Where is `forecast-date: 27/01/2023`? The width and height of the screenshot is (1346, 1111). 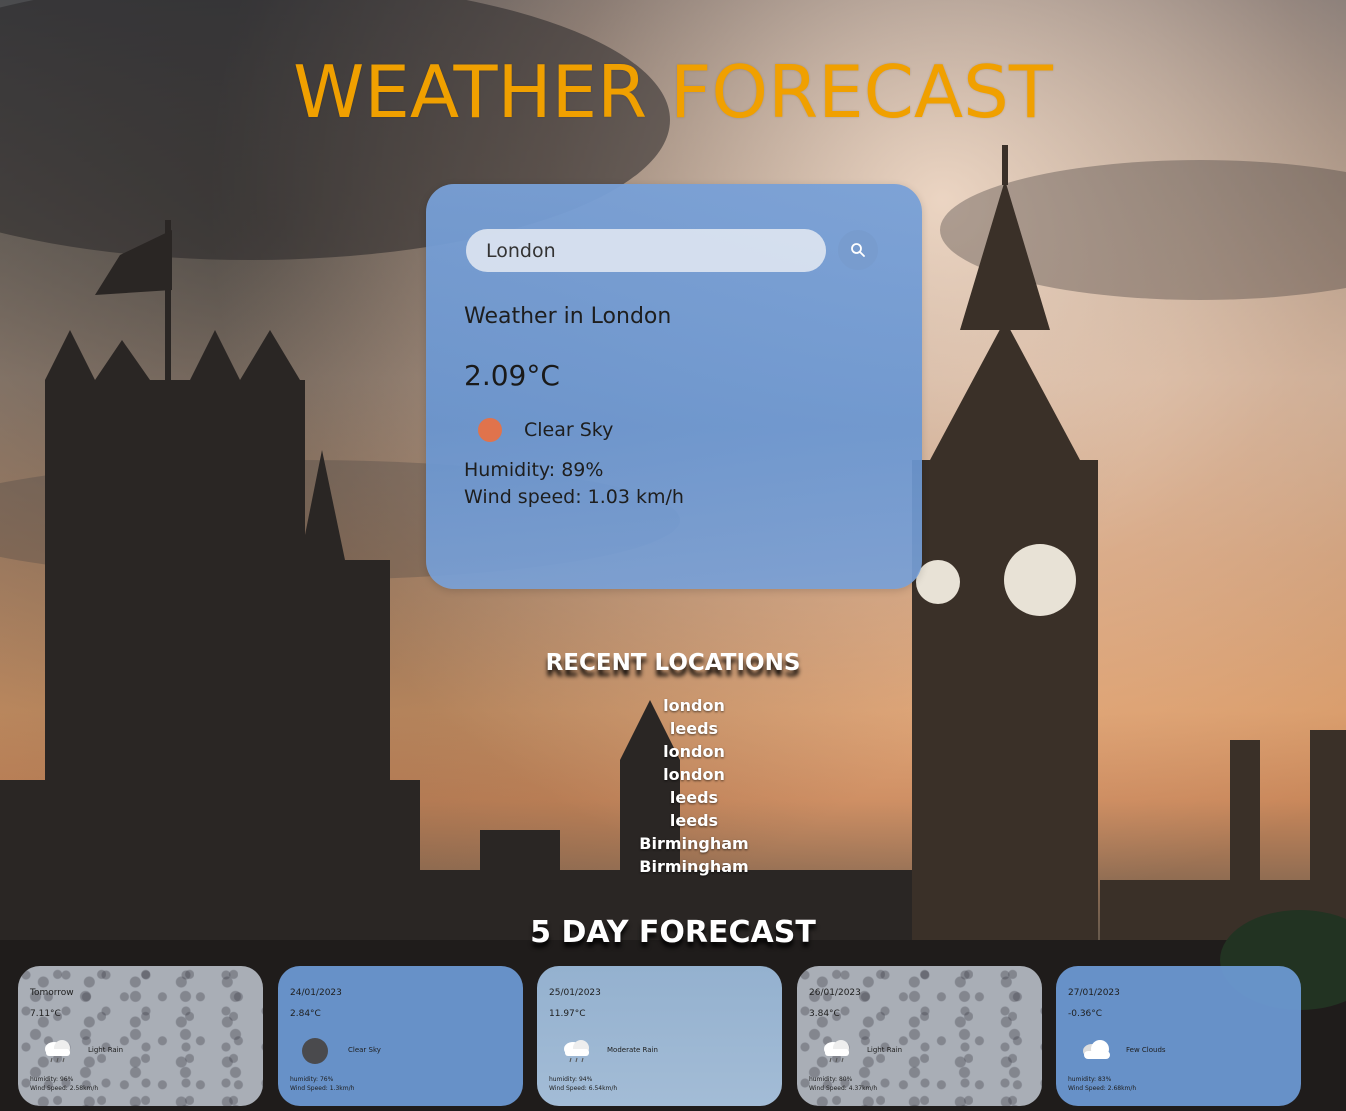 forecast-date: 27/01/2023 is located at coordinates (1094, 993).